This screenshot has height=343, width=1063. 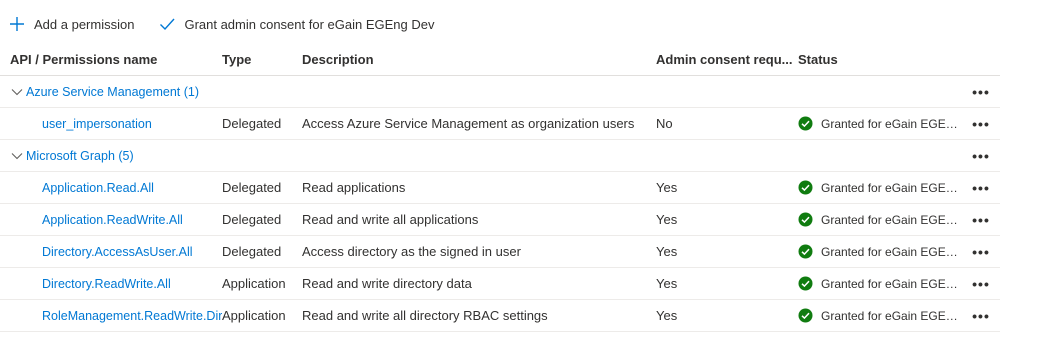 I want to click on permission-name-cell: Application.Read.All, so click(x=116, y=187).